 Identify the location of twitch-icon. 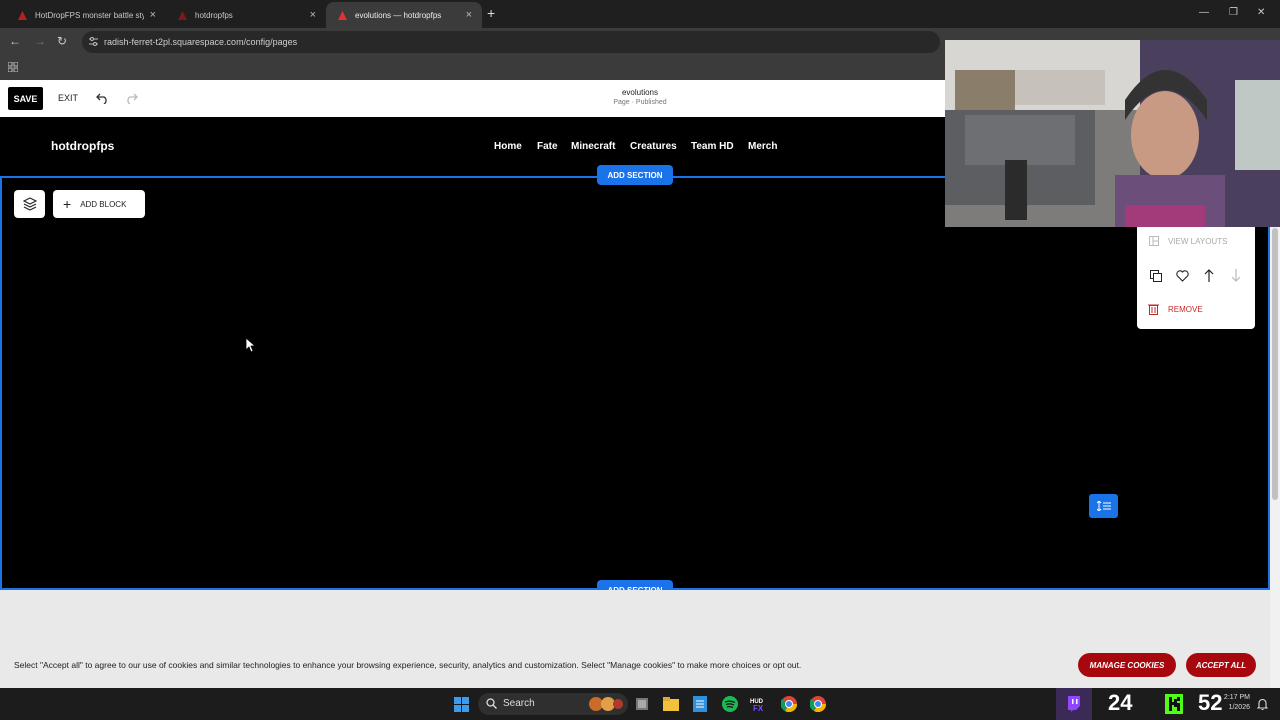
(1074, 704).